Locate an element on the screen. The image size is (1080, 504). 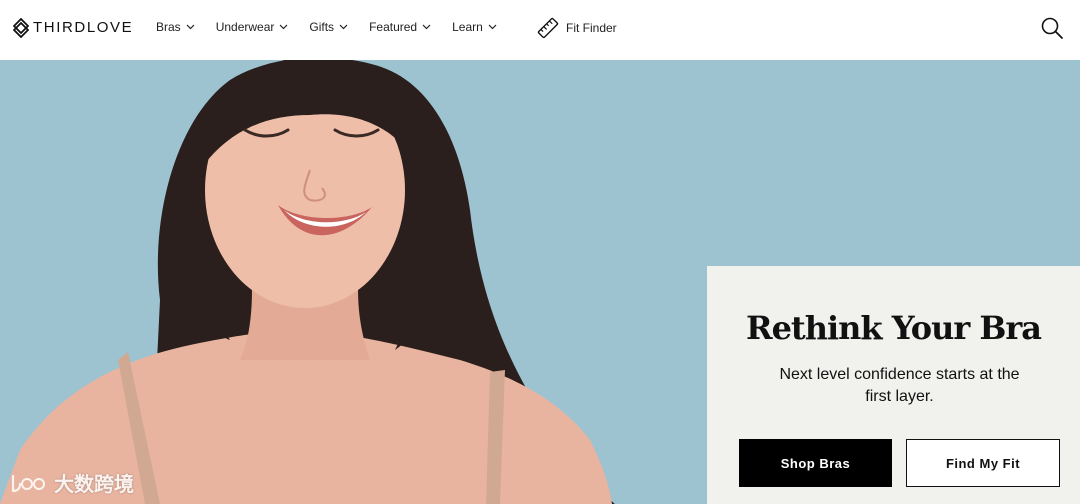
watermark: 大数跨境 is located at coordinates (72, 482).